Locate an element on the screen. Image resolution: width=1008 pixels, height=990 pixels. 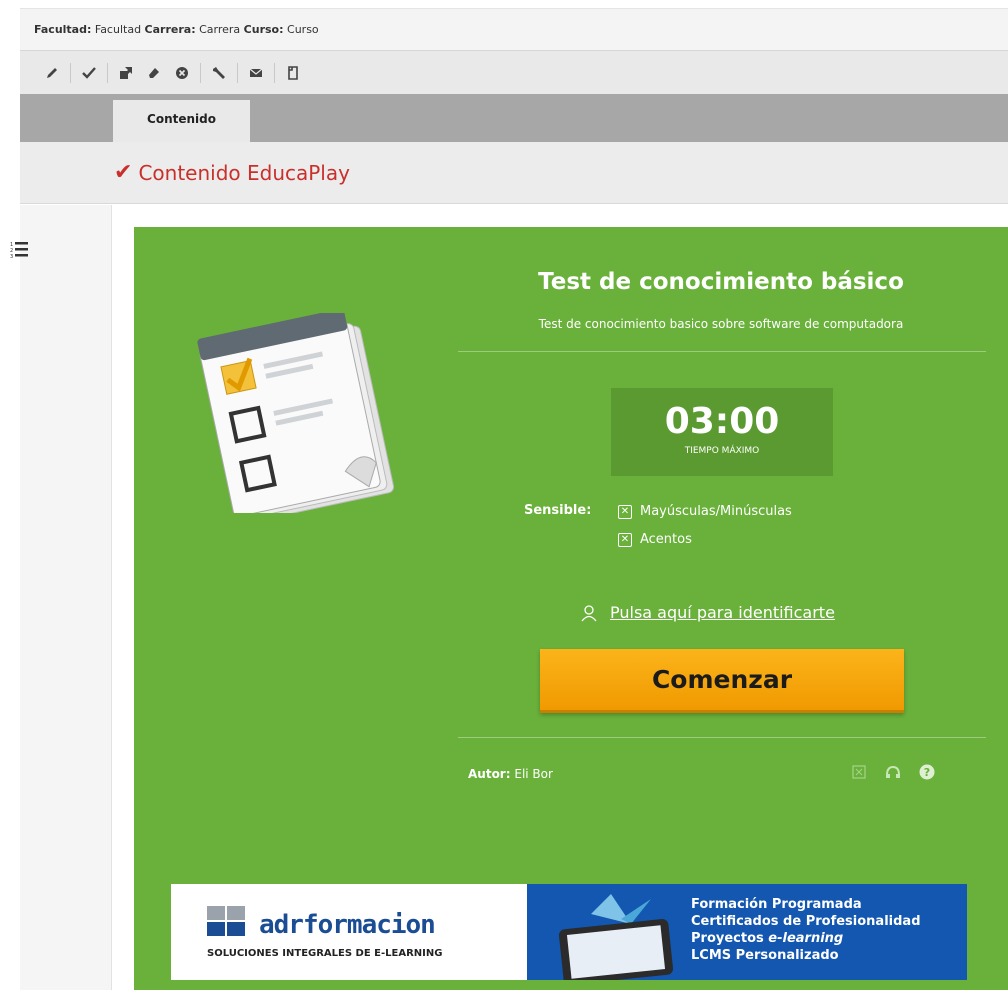
quiz-title: Test de conocimiento básico is located at coordinates (721, 282).